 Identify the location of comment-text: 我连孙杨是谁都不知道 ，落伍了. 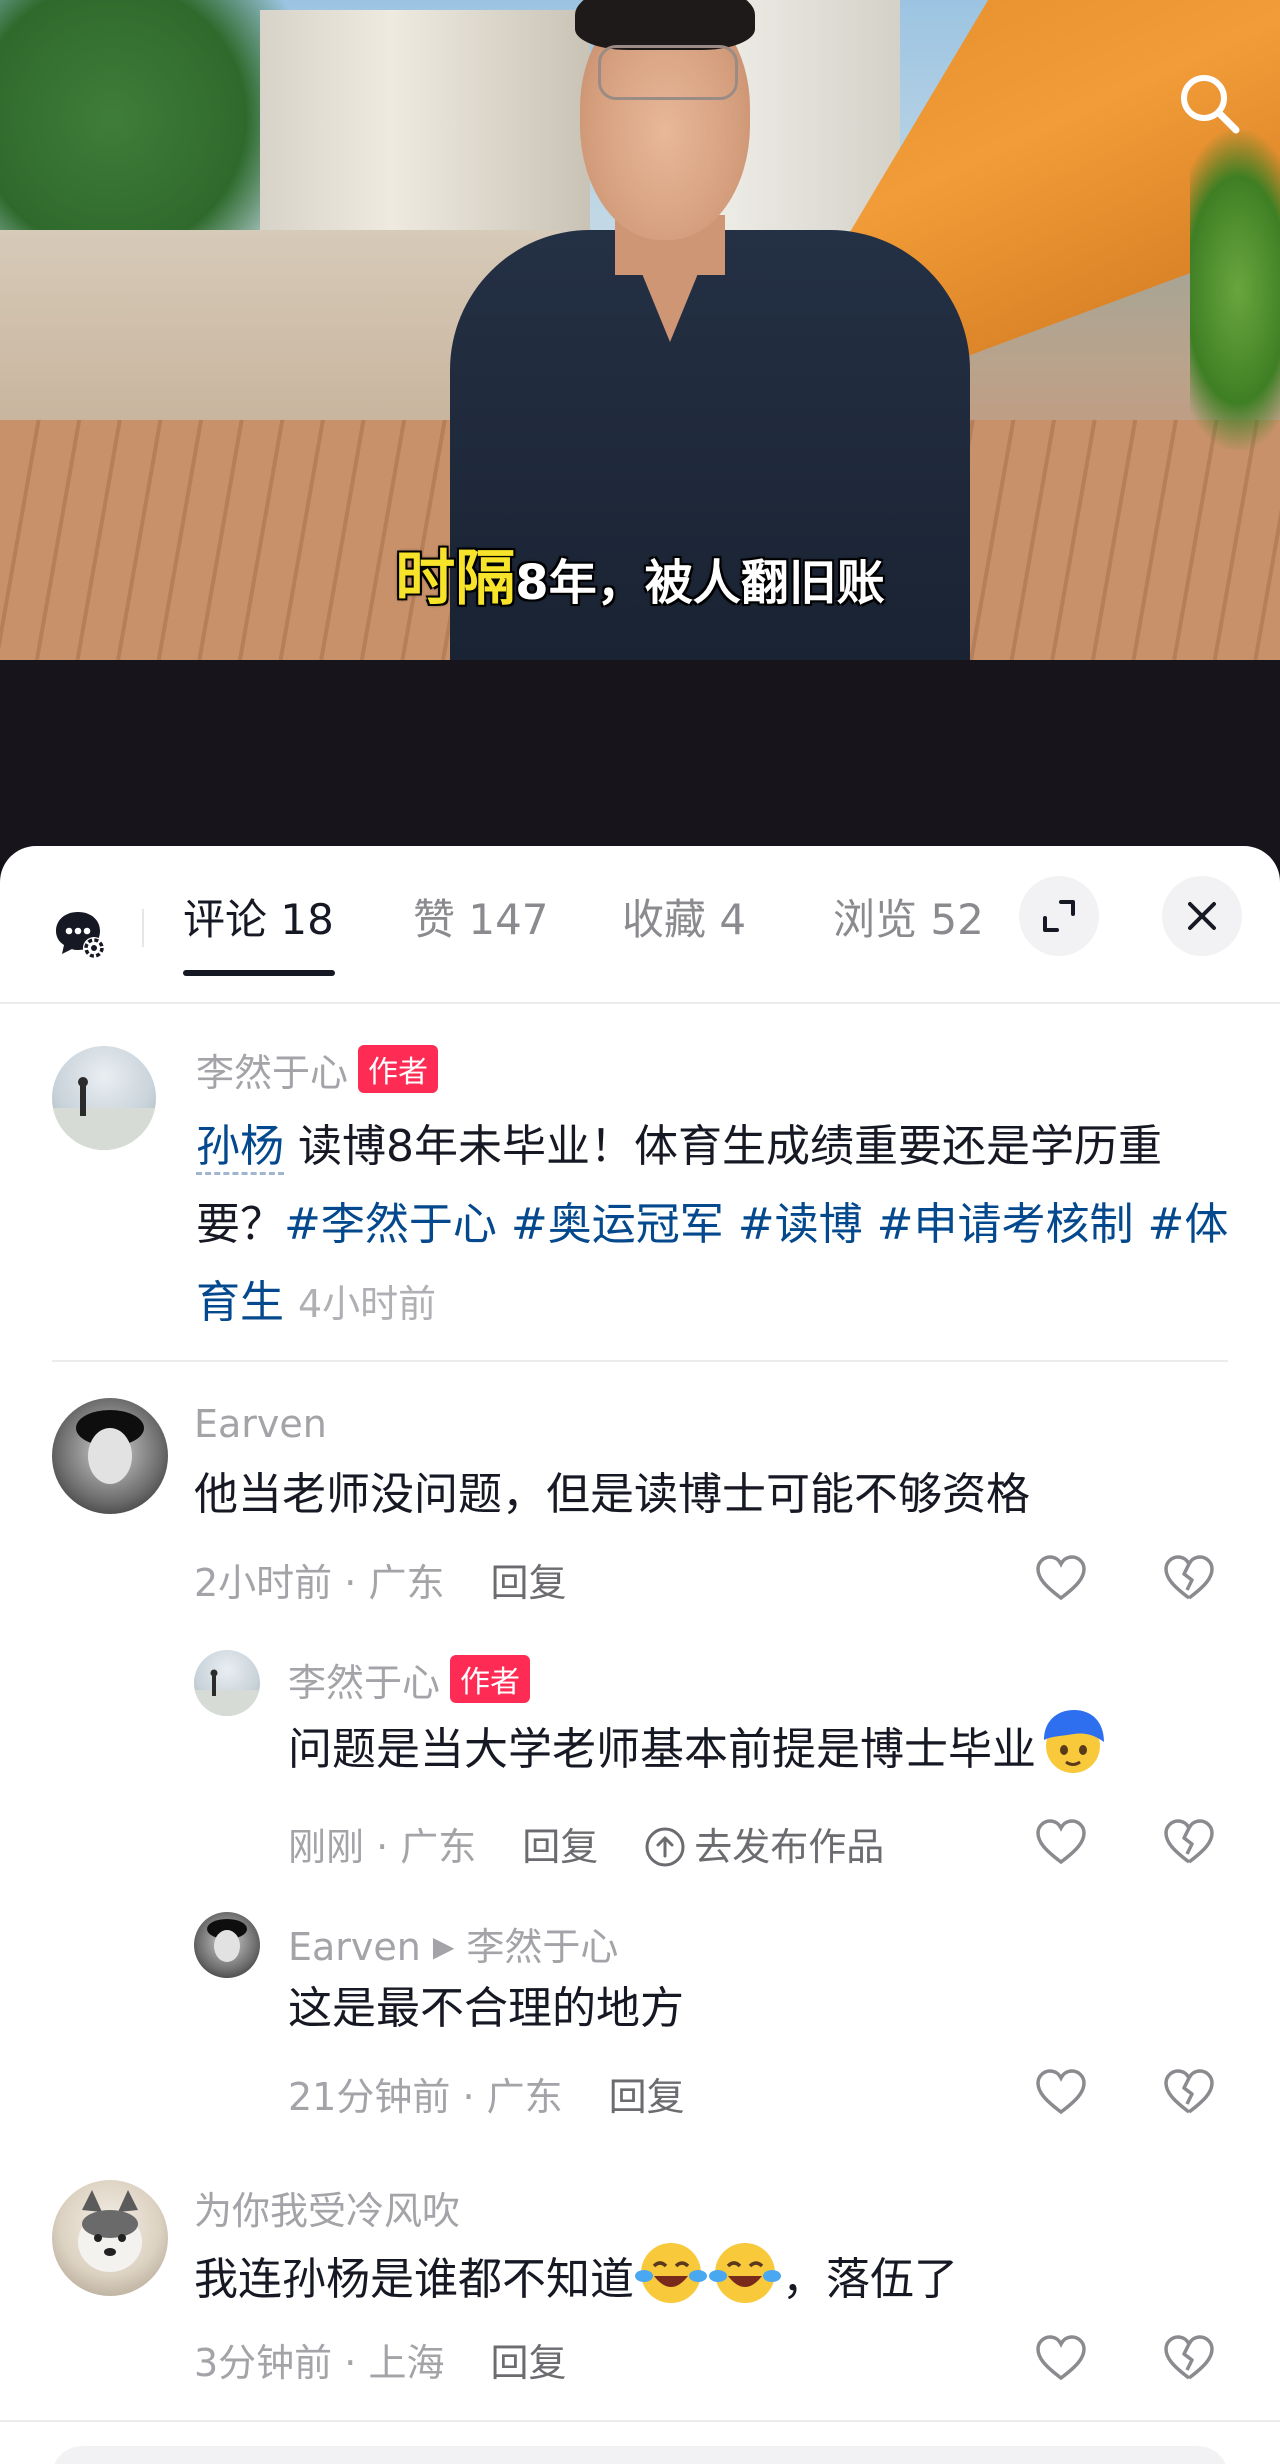
(694, 2277).